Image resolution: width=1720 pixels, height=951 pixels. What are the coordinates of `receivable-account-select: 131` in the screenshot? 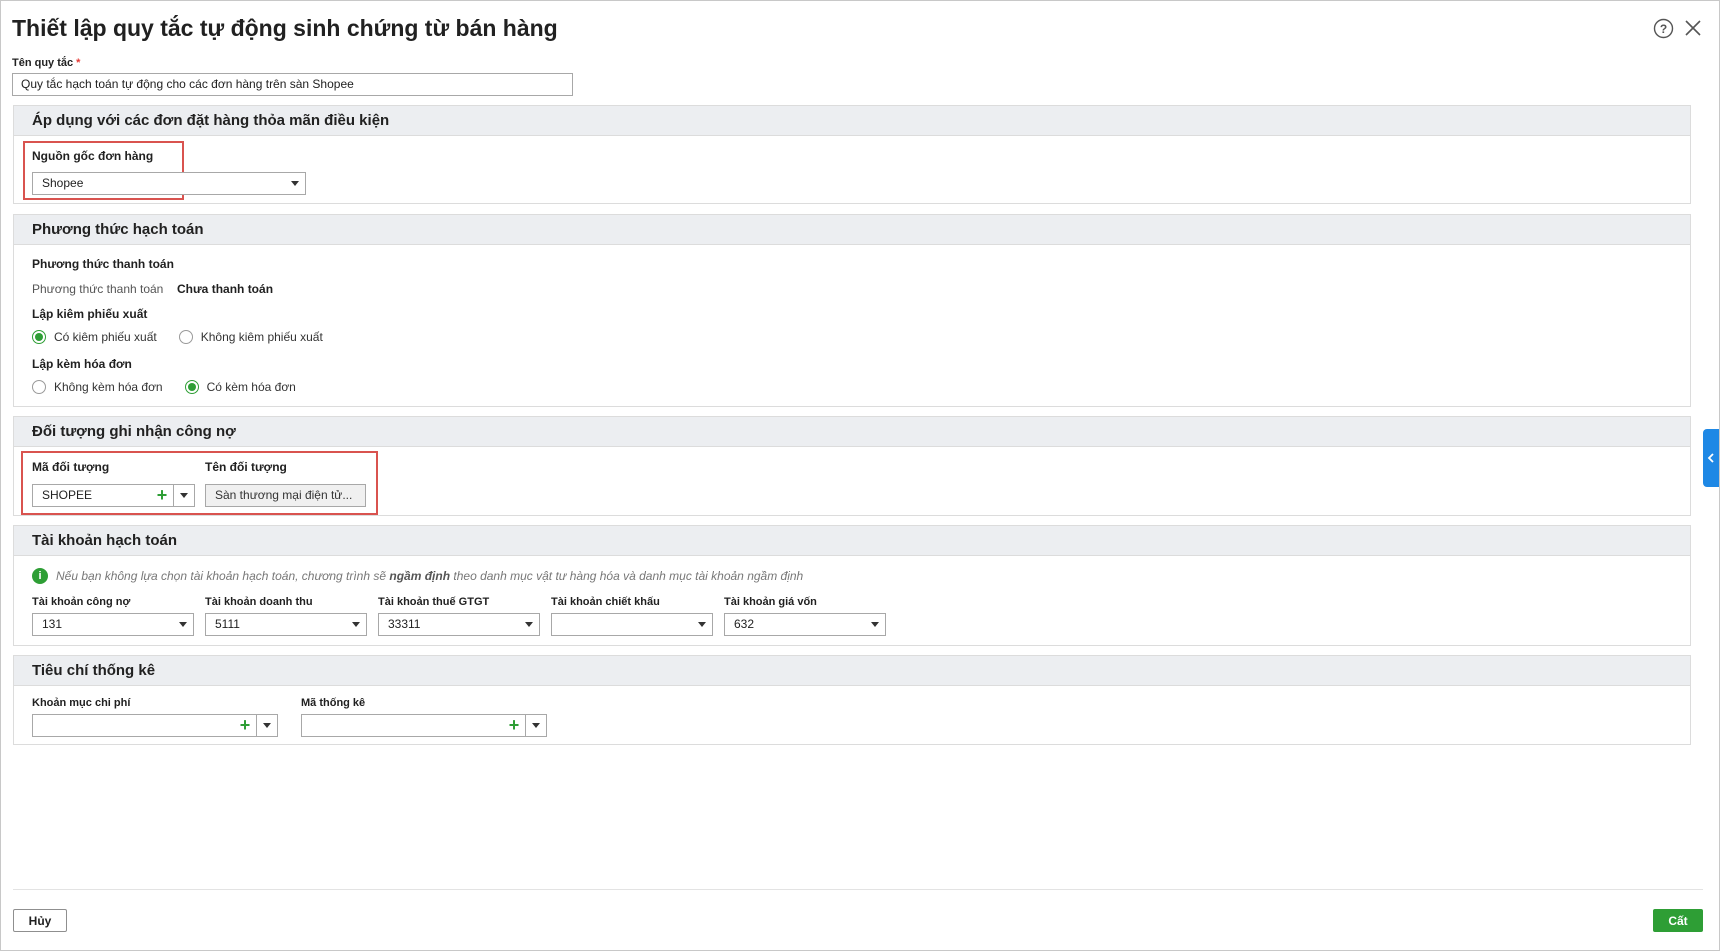 It's located at (113, 624).